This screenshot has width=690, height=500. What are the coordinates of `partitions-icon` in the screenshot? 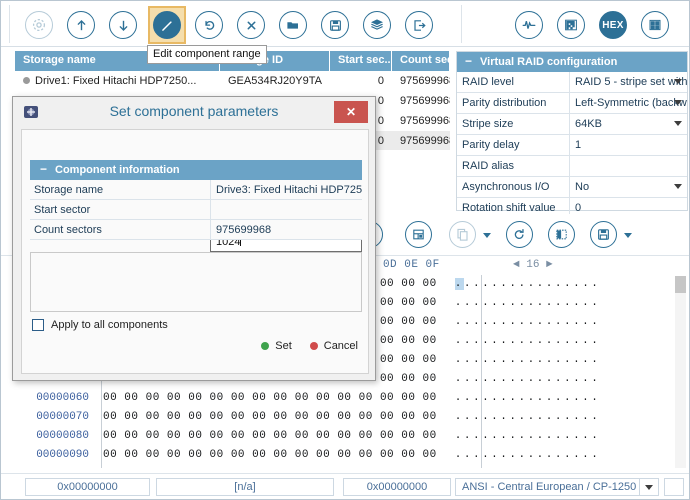 It's located at (655, 25).